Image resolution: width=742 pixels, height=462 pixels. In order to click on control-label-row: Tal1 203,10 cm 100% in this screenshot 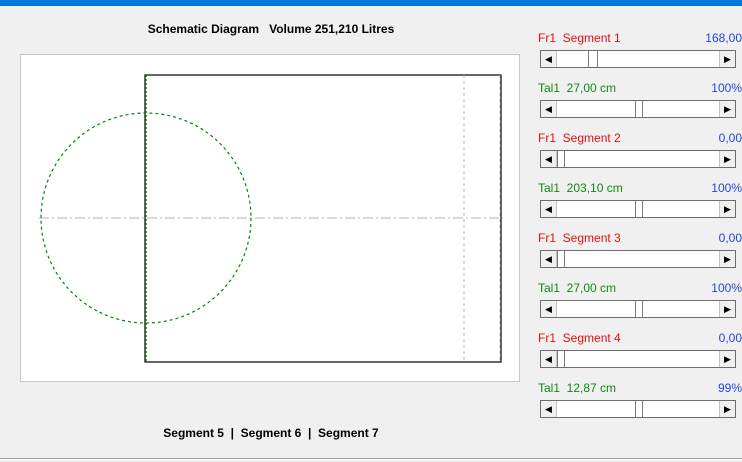, I will do `click(640, 188)`.